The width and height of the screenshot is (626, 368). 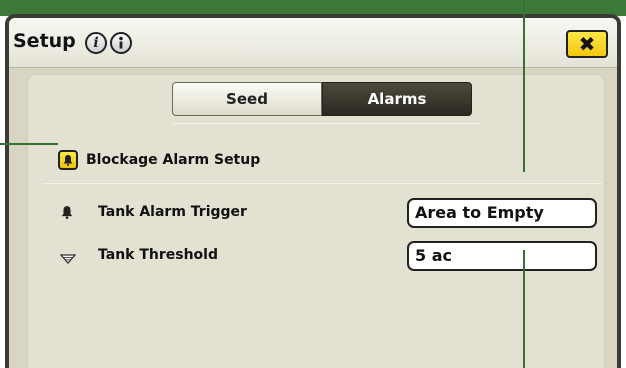 What do you see at coordinates (524, 86) in the screenshot?
I see `callout-line-top` at bounding box center [524, 86].